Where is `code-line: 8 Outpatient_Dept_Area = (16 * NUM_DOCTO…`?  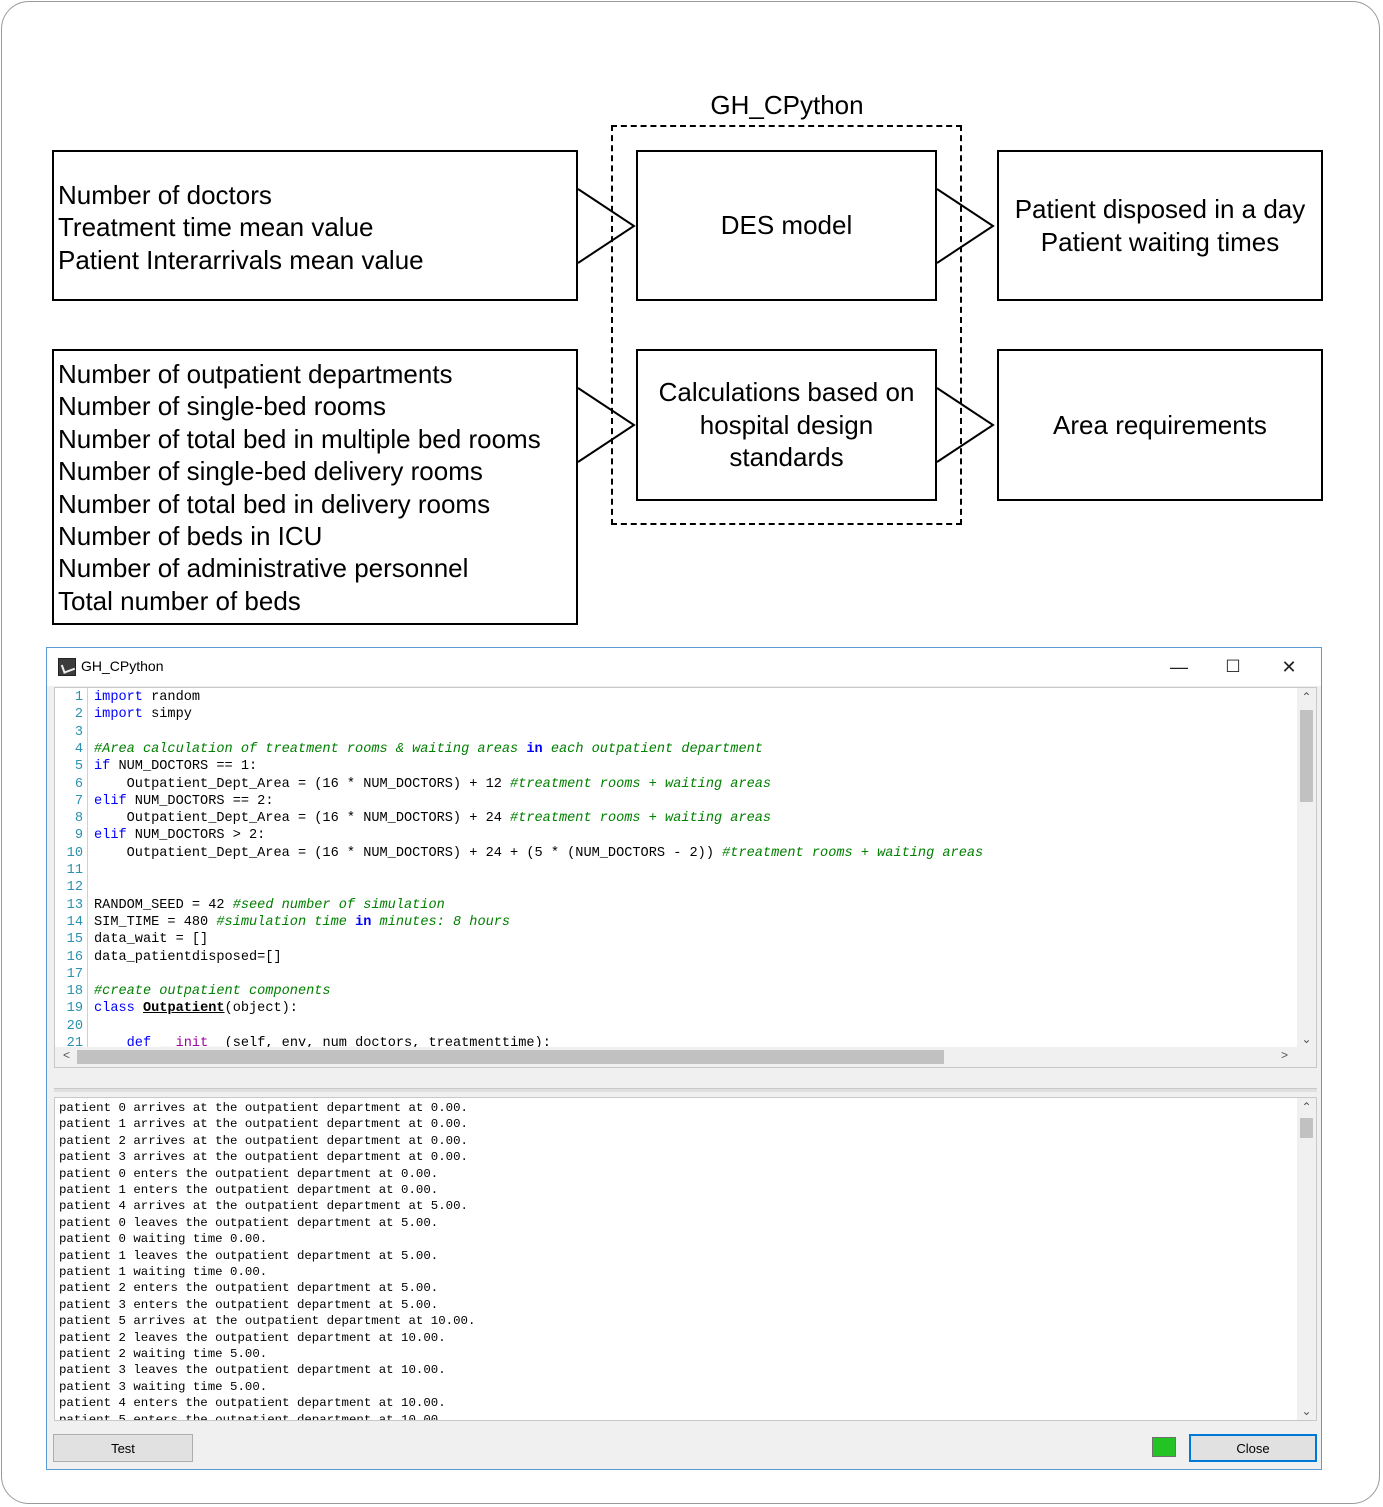 code-line: 8 Outpatient_Dept_Area = (16 * NUM_DOCTO… is located at coordinates (675, 818).